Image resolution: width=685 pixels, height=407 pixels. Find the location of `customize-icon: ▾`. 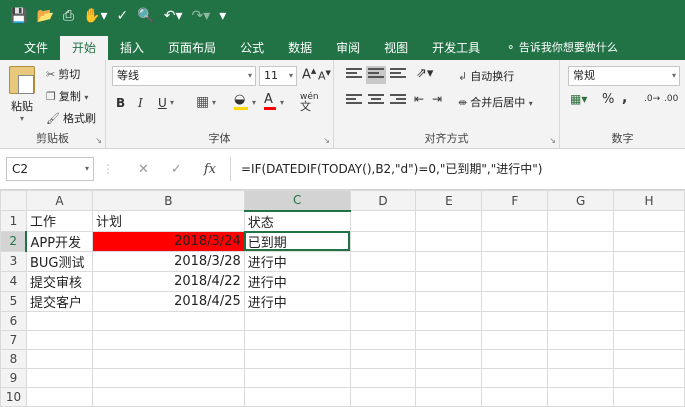

customize-icon: ▾ is located at coordinates (222, 16).